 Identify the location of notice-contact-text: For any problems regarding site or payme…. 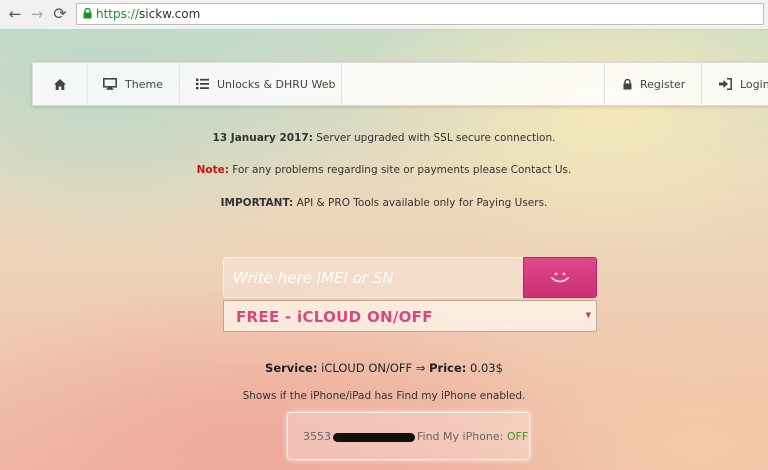
(400, 170).